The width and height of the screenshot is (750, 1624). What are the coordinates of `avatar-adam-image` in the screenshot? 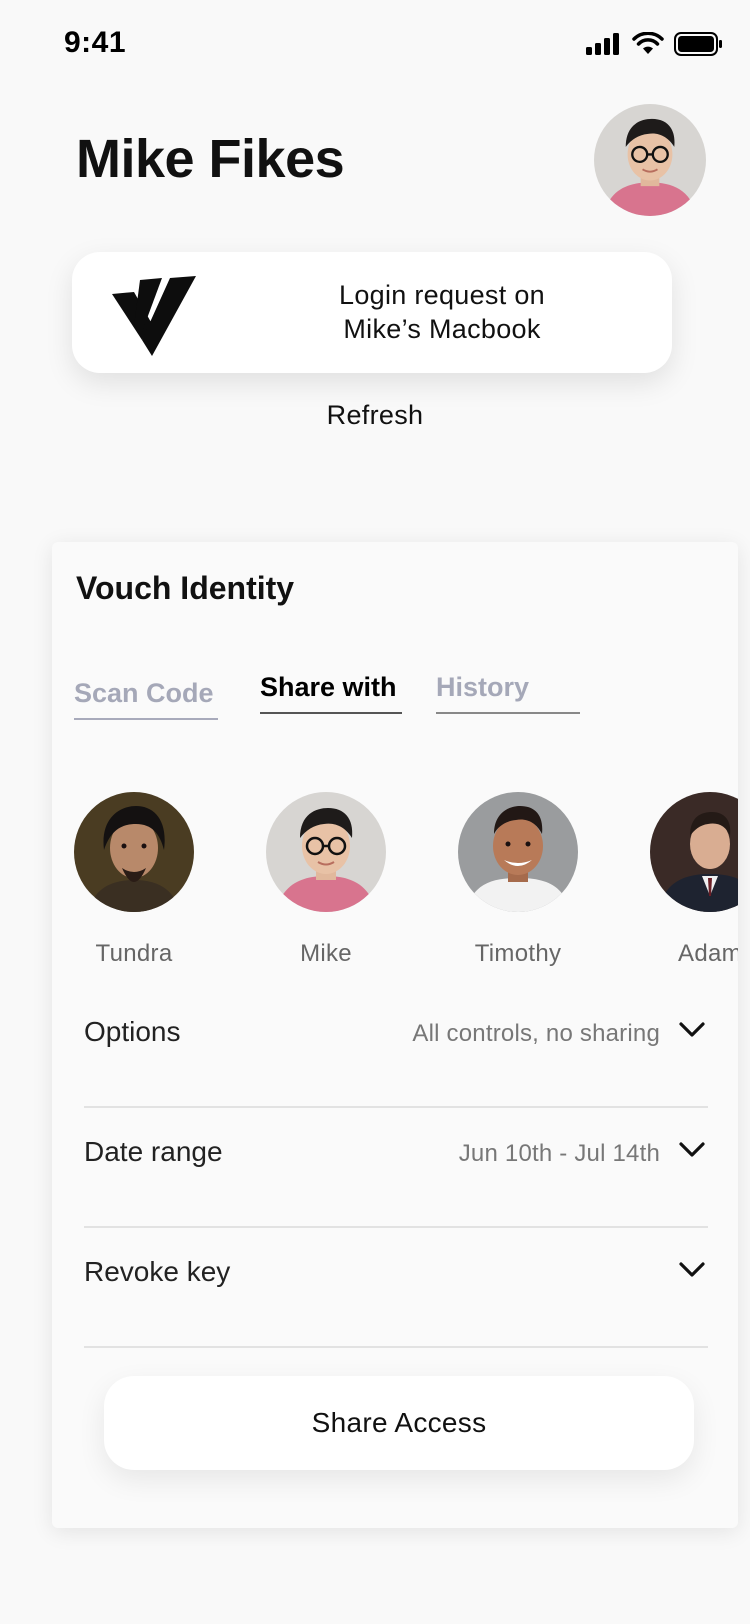 It's located at (694, 852).